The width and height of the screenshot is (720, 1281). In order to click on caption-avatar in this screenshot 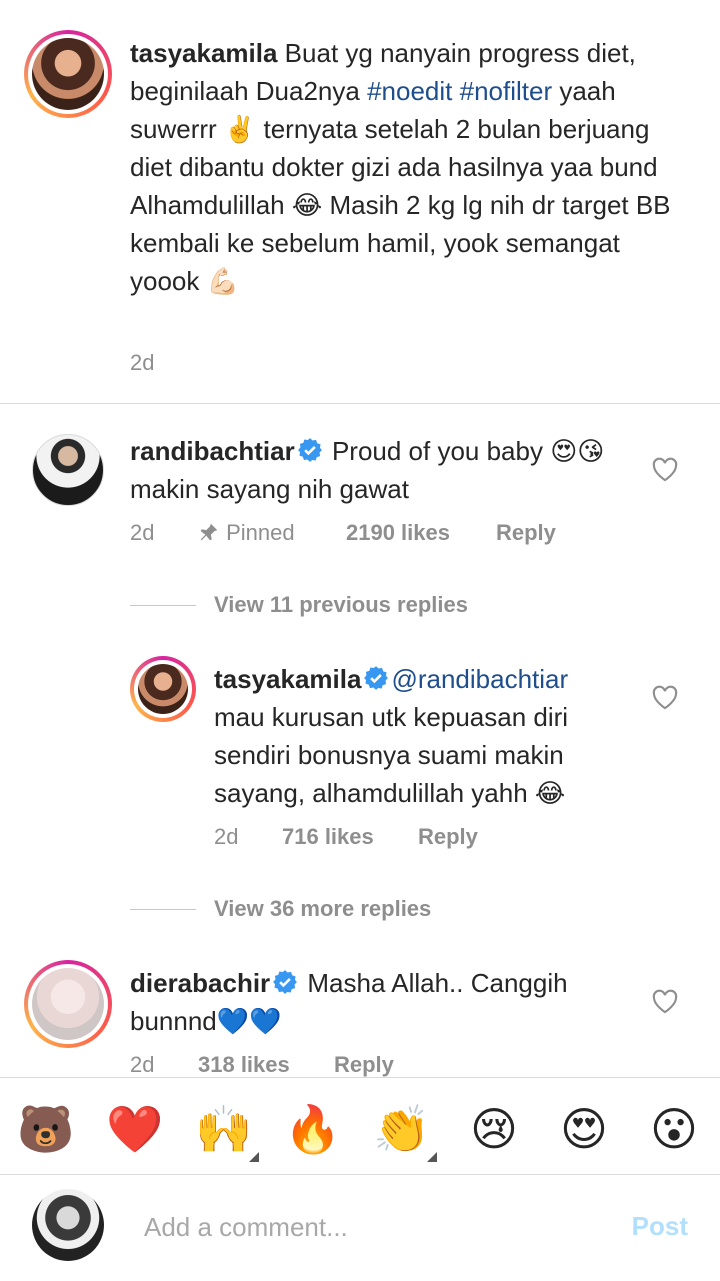, I will do `click(68, 74)`.